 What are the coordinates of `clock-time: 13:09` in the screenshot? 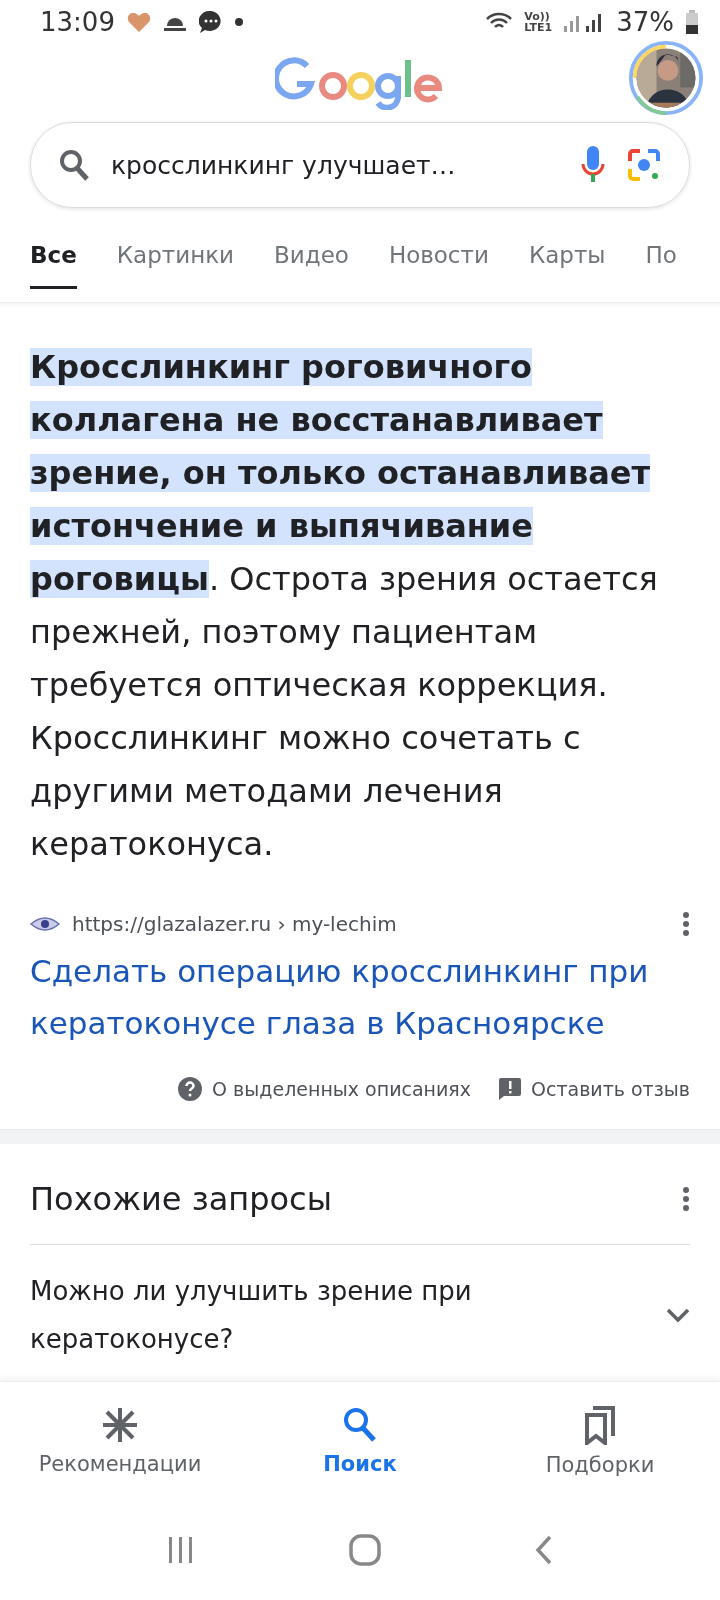 It's located at (77, 22).